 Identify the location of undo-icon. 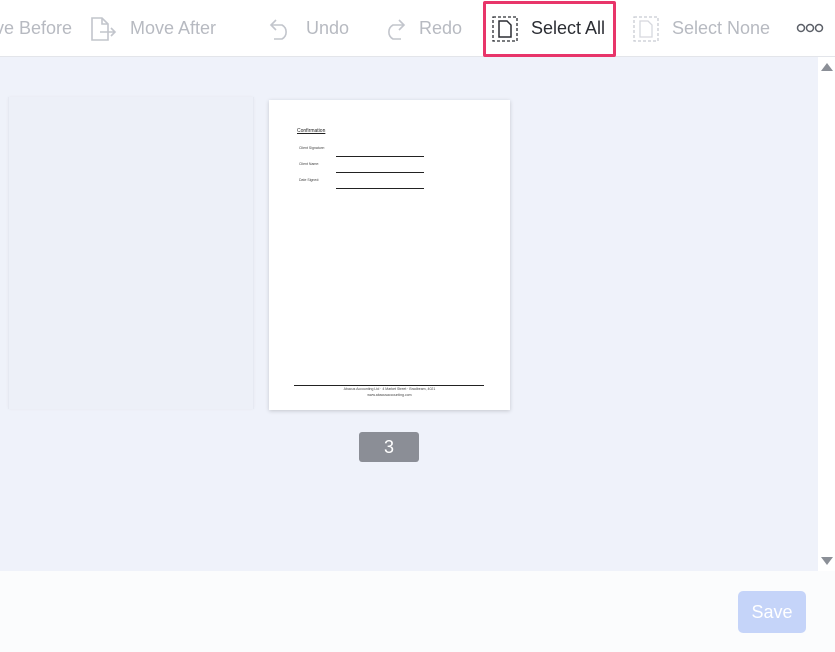
(281, 29).